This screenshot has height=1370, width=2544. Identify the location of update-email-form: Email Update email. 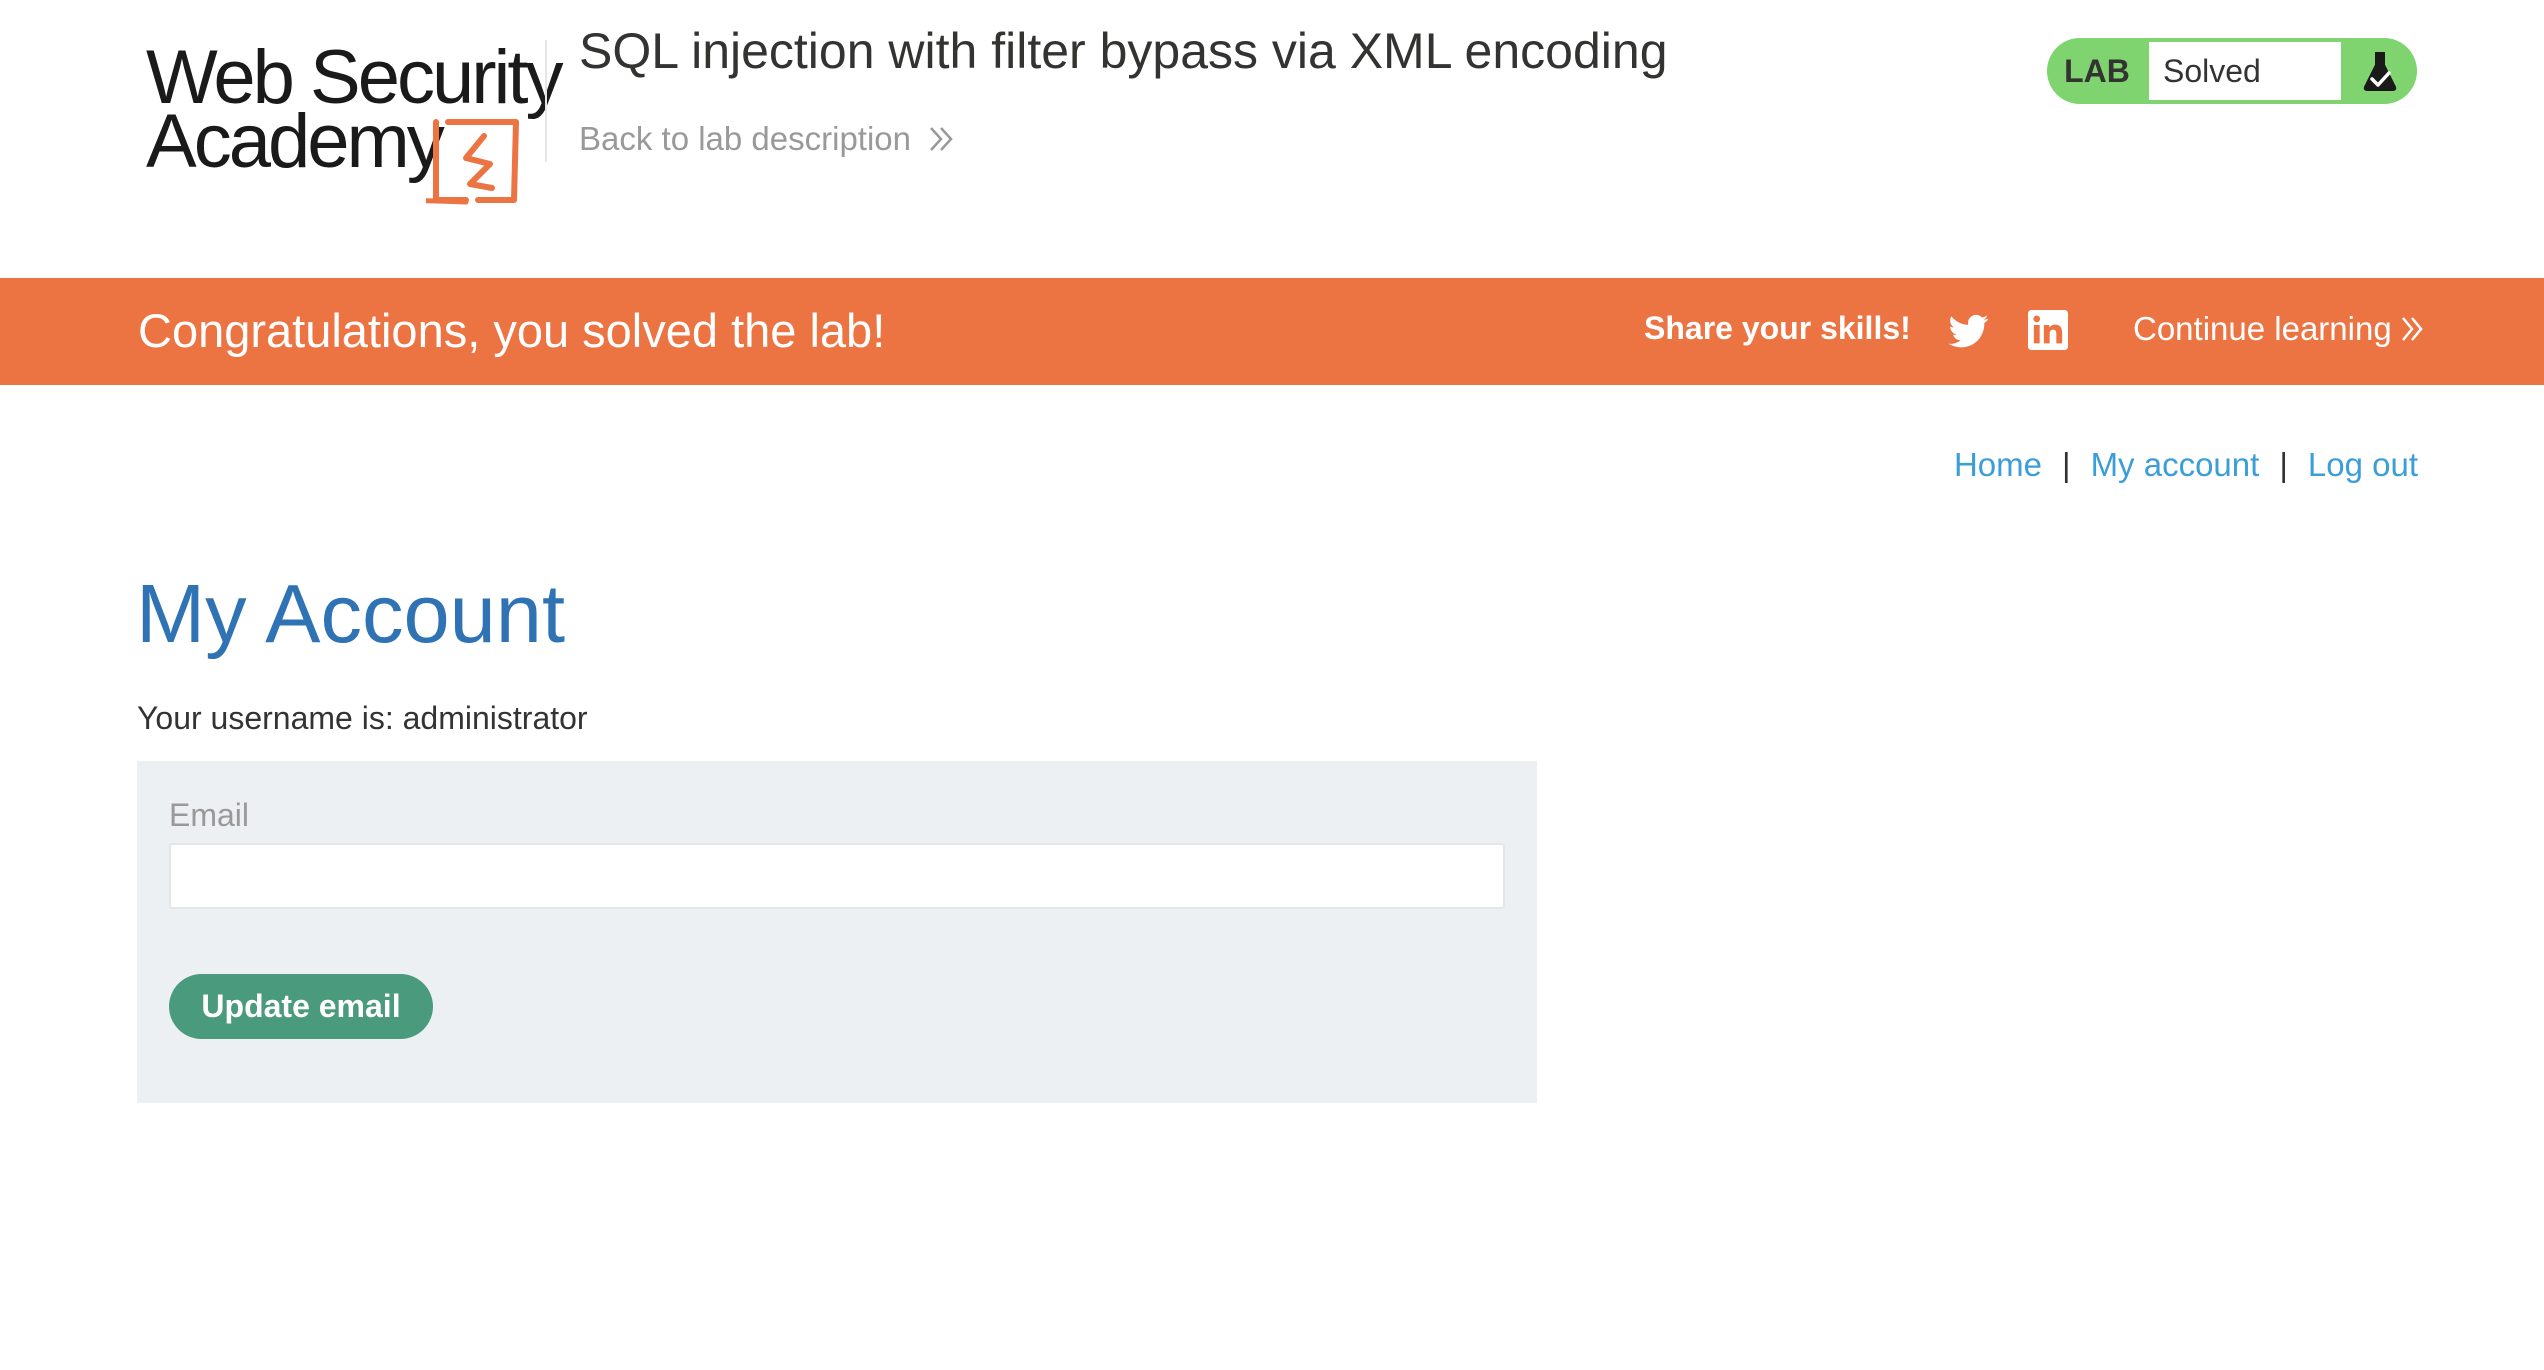
(837, 932).